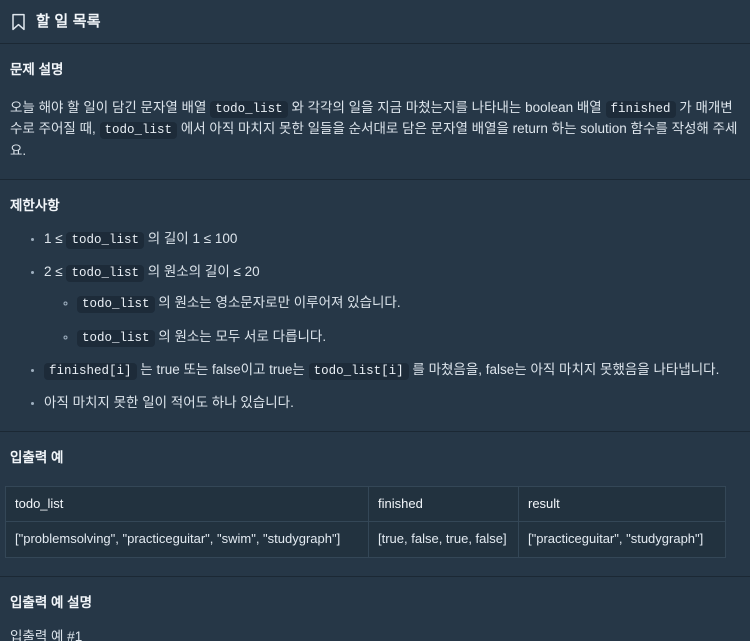 The image size is (750, 641). What do you see at coordinates (53, 238) in the screenshot?
I see `constraint-1-pre: 1 ≤` at bounding box center [53, 238].